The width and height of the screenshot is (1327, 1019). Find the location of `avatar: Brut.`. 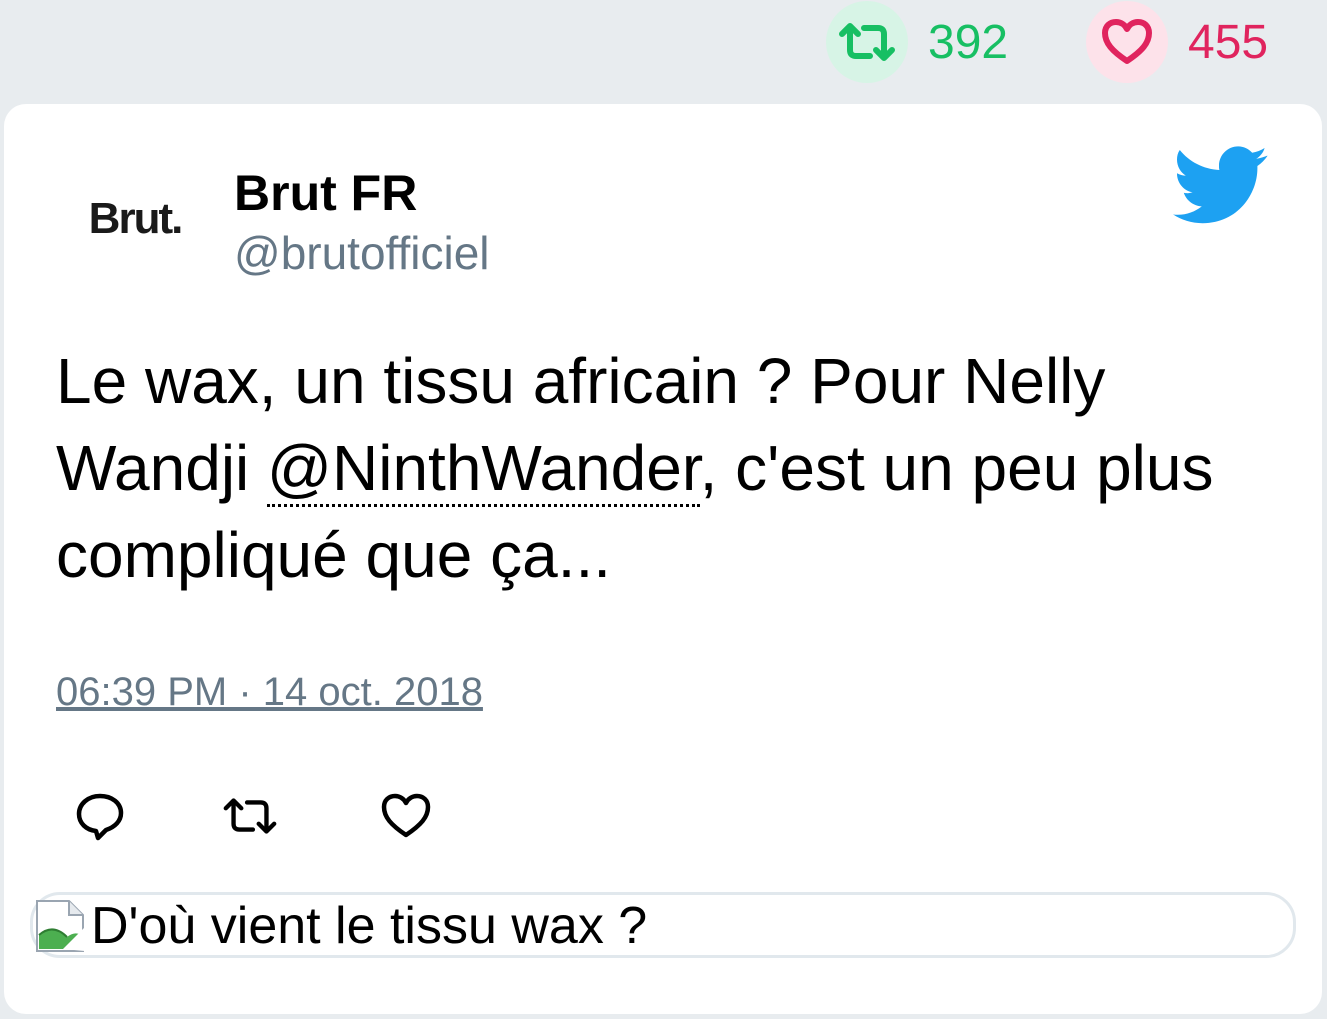

avatar: Brut. is located at coordinates (135, 219).